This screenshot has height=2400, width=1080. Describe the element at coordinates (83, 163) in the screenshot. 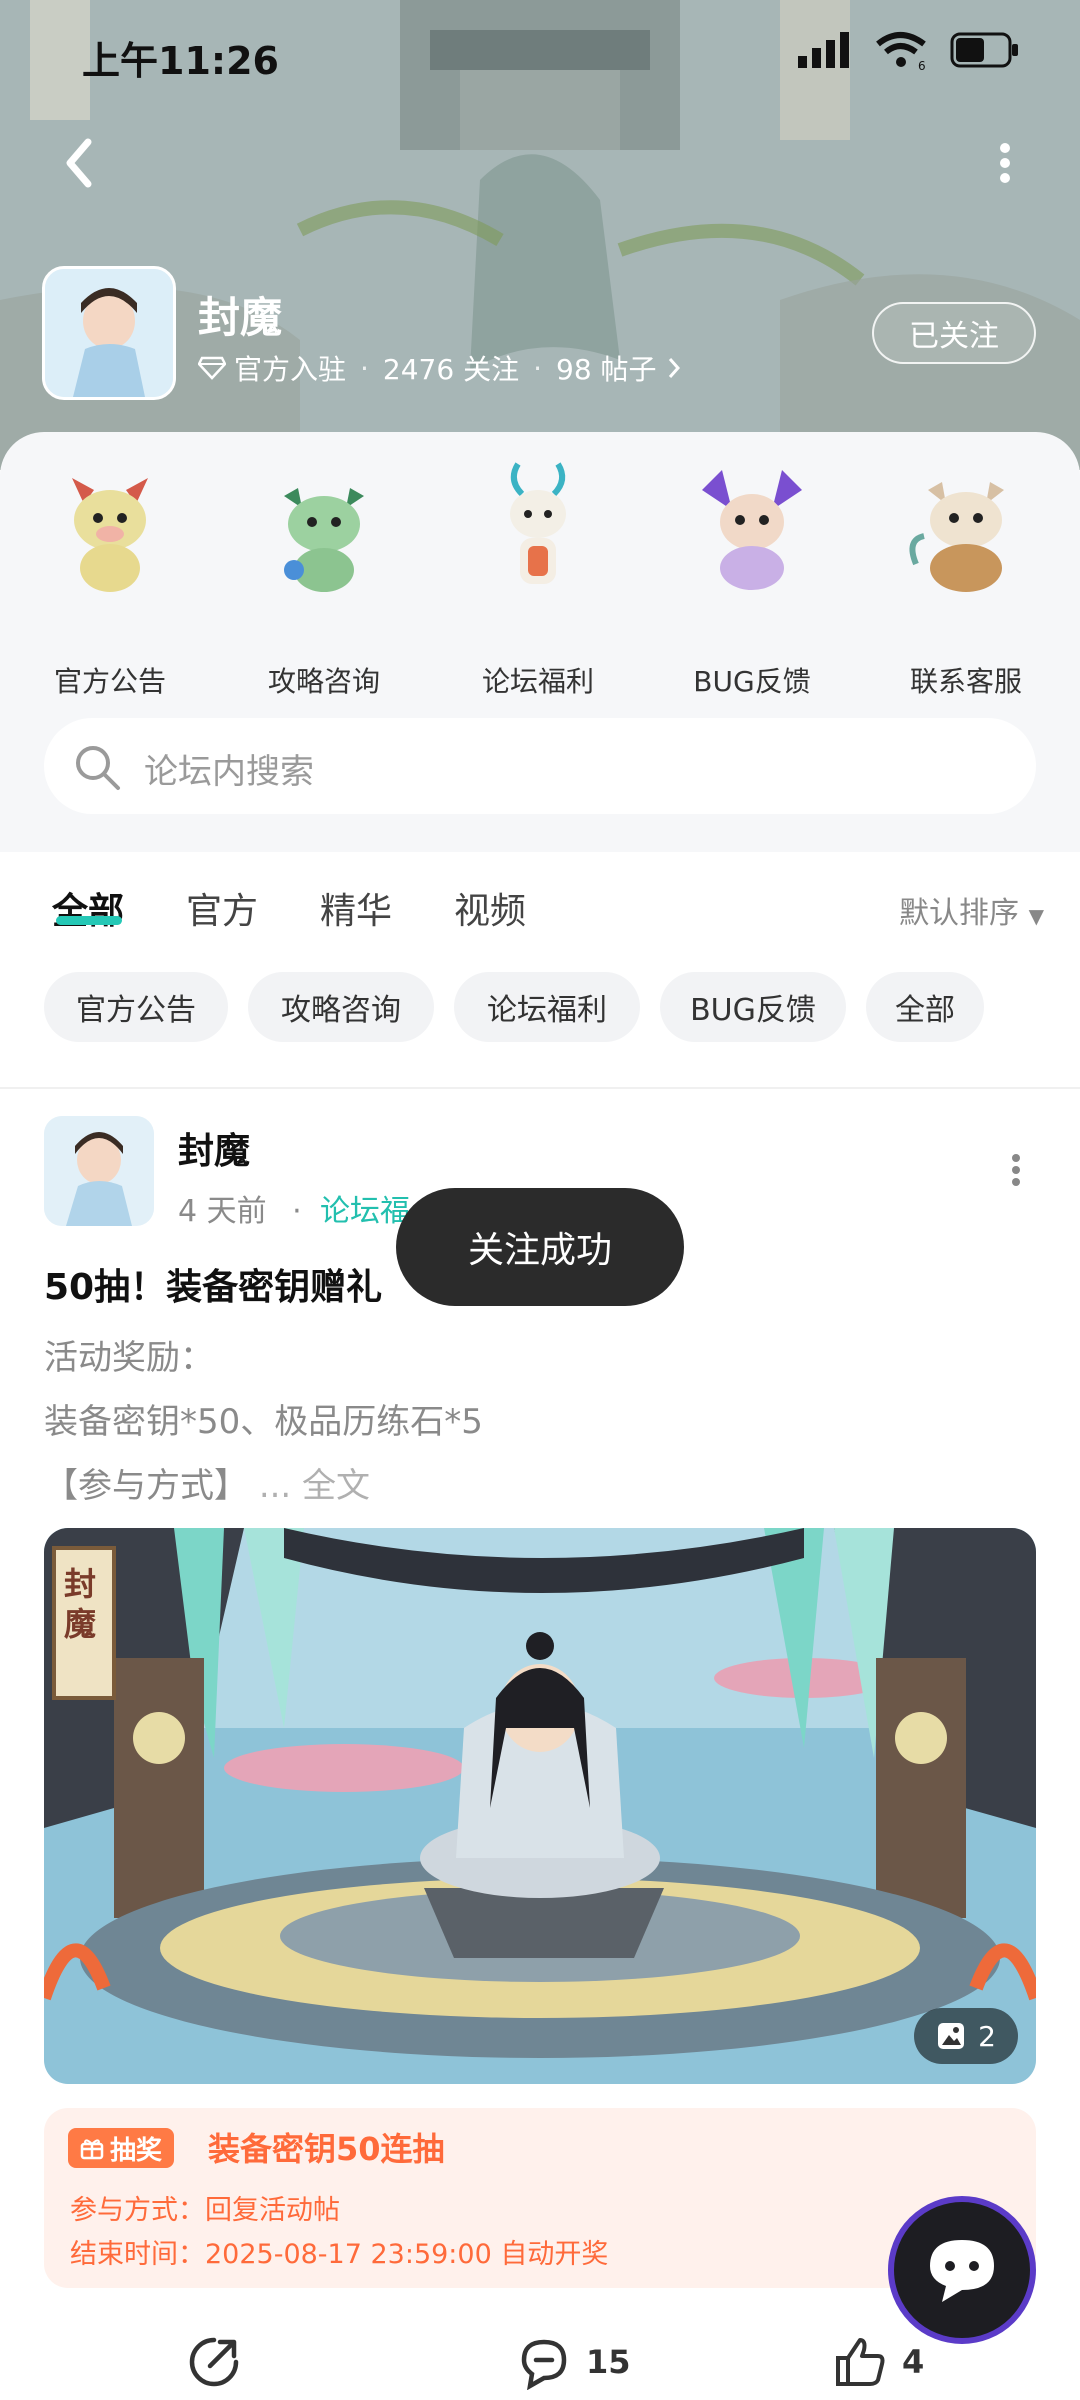

I see `back-button` at that location.